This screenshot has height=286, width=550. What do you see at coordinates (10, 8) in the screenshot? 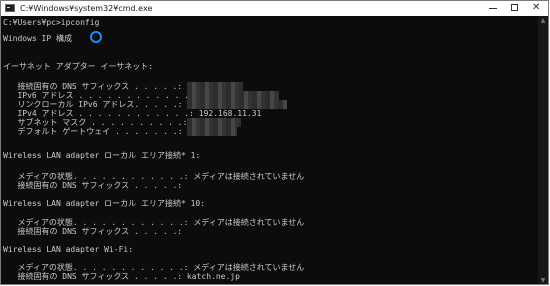
I see `cmd-icon` at bounding box center [10, 8].